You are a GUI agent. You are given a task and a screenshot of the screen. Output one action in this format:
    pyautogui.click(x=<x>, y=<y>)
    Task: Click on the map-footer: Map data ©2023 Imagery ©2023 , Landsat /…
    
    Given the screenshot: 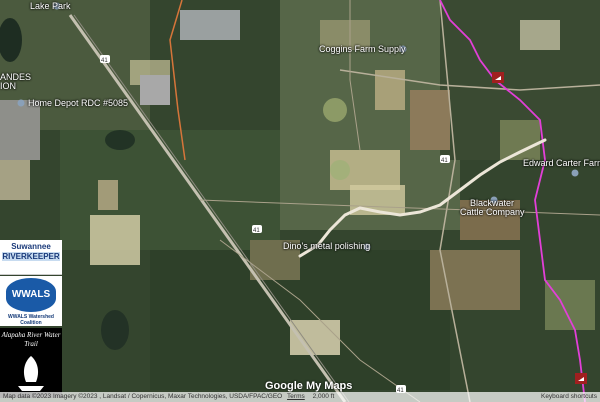 What is the action you would take?
    pyautogui.click(x=300, y=397)
    